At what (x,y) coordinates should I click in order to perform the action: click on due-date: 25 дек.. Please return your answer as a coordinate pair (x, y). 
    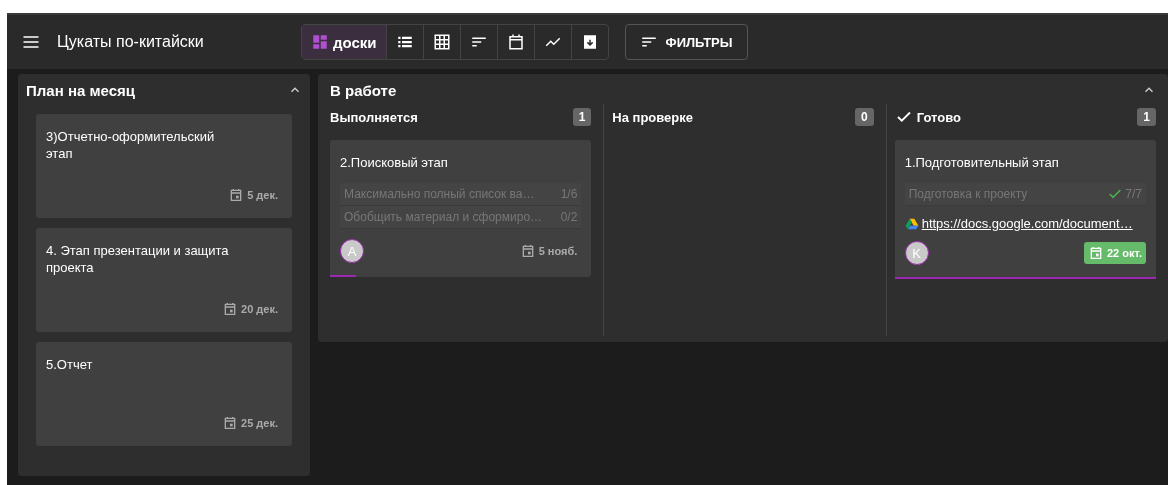
    Looking at the image, I should click on (250, 423).